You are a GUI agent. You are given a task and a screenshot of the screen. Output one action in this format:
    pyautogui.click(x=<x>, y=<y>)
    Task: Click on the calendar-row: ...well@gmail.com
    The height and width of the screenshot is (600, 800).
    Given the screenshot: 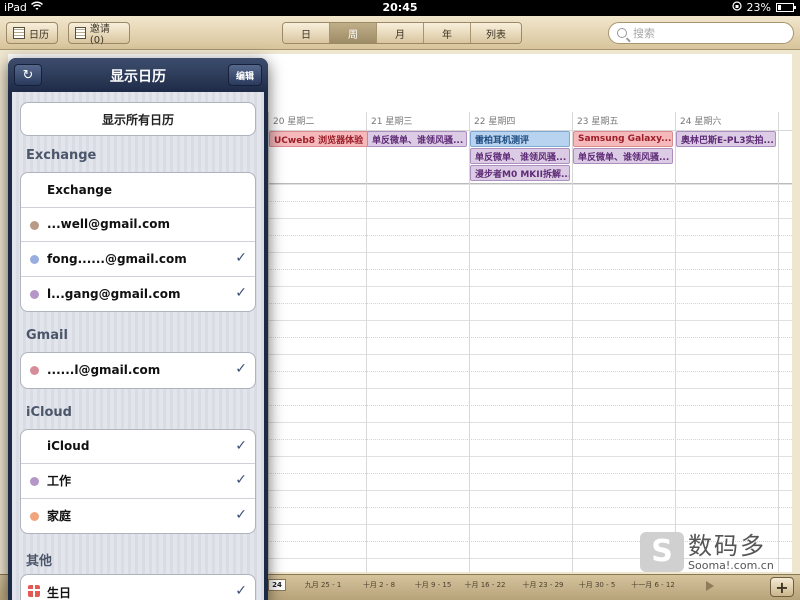 What is the action you would take?
    pyautogui.click(x=138, y=225)
    